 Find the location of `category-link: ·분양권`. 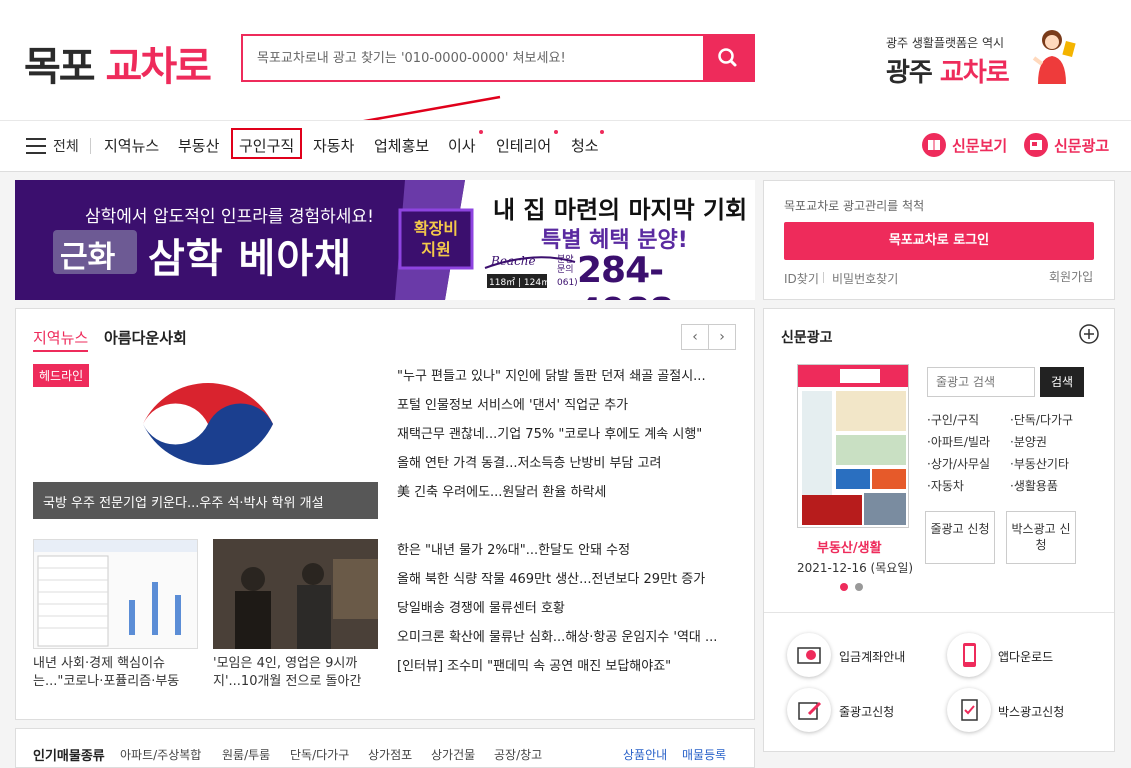

category-link: ·분양권 is located at coordinates (1028, 441).